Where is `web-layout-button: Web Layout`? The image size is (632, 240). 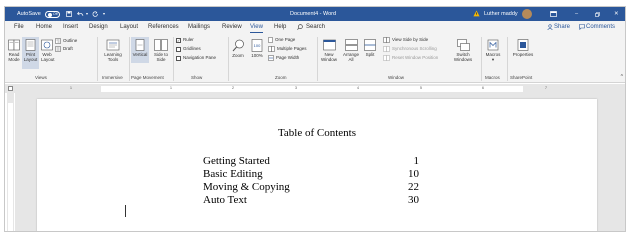
web-layout-button: Web Layout is located at coordinates (48, 50).